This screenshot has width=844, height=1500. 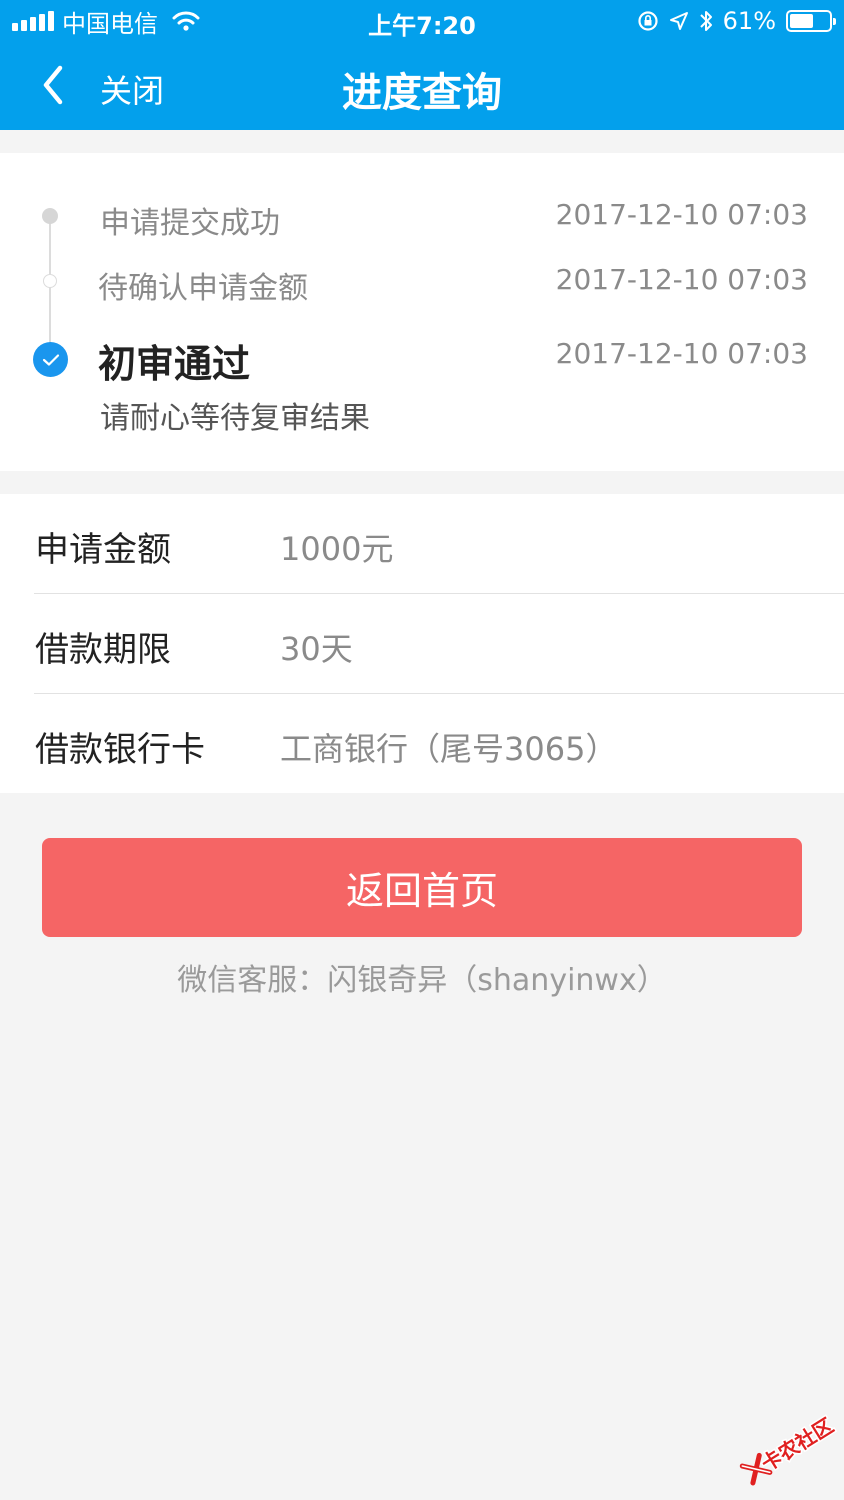 What do you see at coordinates (203, 288) in the screenshot?
I see `step-label-confirm-amount: 待确认申请金额` at bounding box center [203, 288].